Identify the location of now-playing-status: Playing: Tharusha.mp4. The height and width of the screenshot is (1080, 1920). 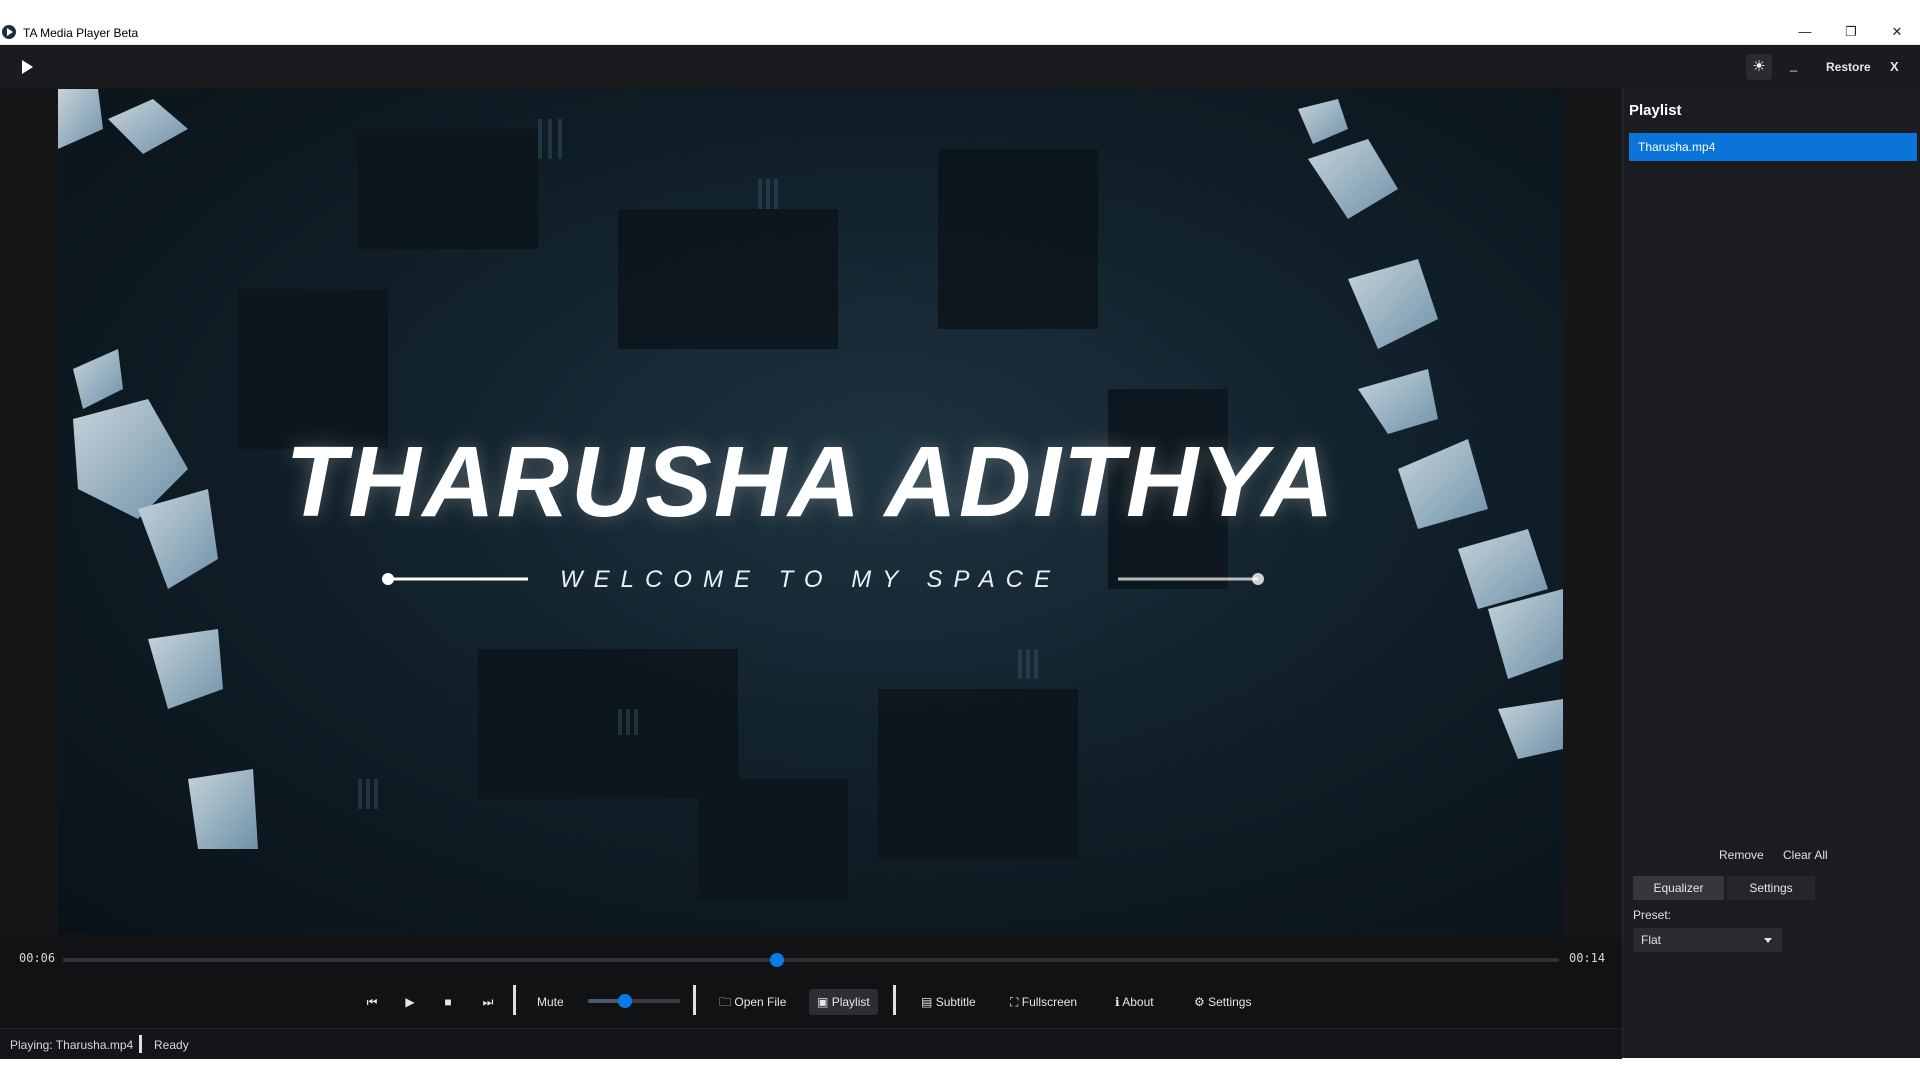
(72, 1045).